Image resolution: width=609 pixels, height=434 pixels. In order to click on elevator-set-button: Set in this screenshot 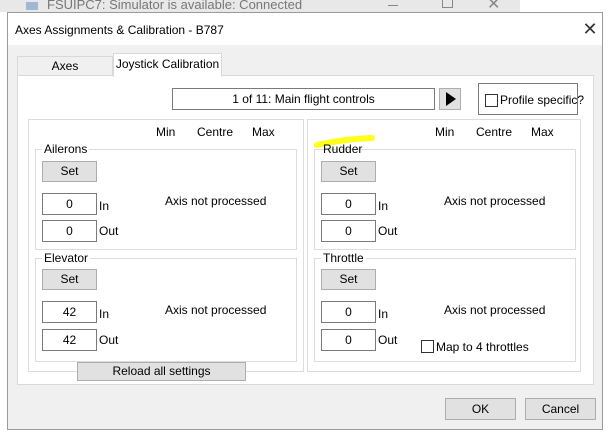, I will do `click(69, 279)`.